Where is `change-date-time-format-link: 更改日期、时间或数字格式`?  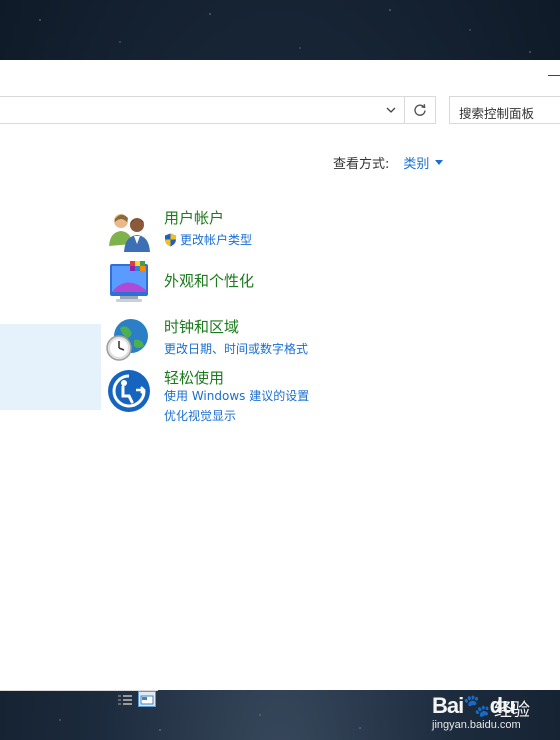
change-date-time-format-link: 更改日期、时间或数字格式 is located at coordinates (236, 348).